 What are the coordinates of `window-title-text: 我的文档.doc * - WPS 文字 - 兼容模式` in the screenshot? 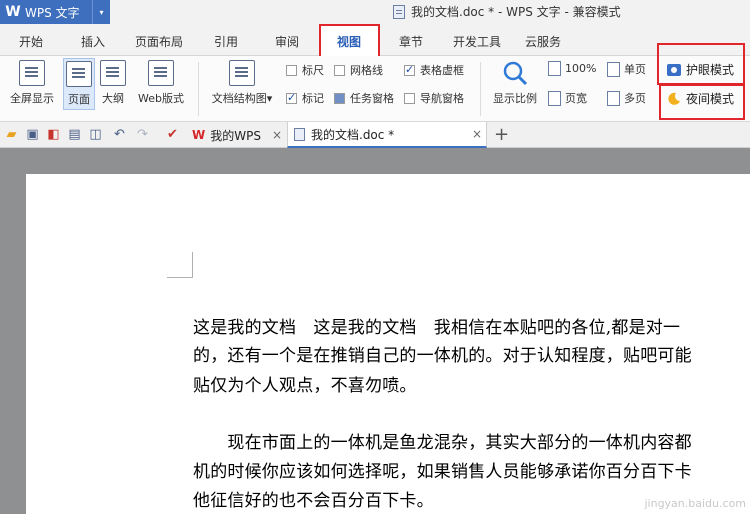 It's located at (516, 12).